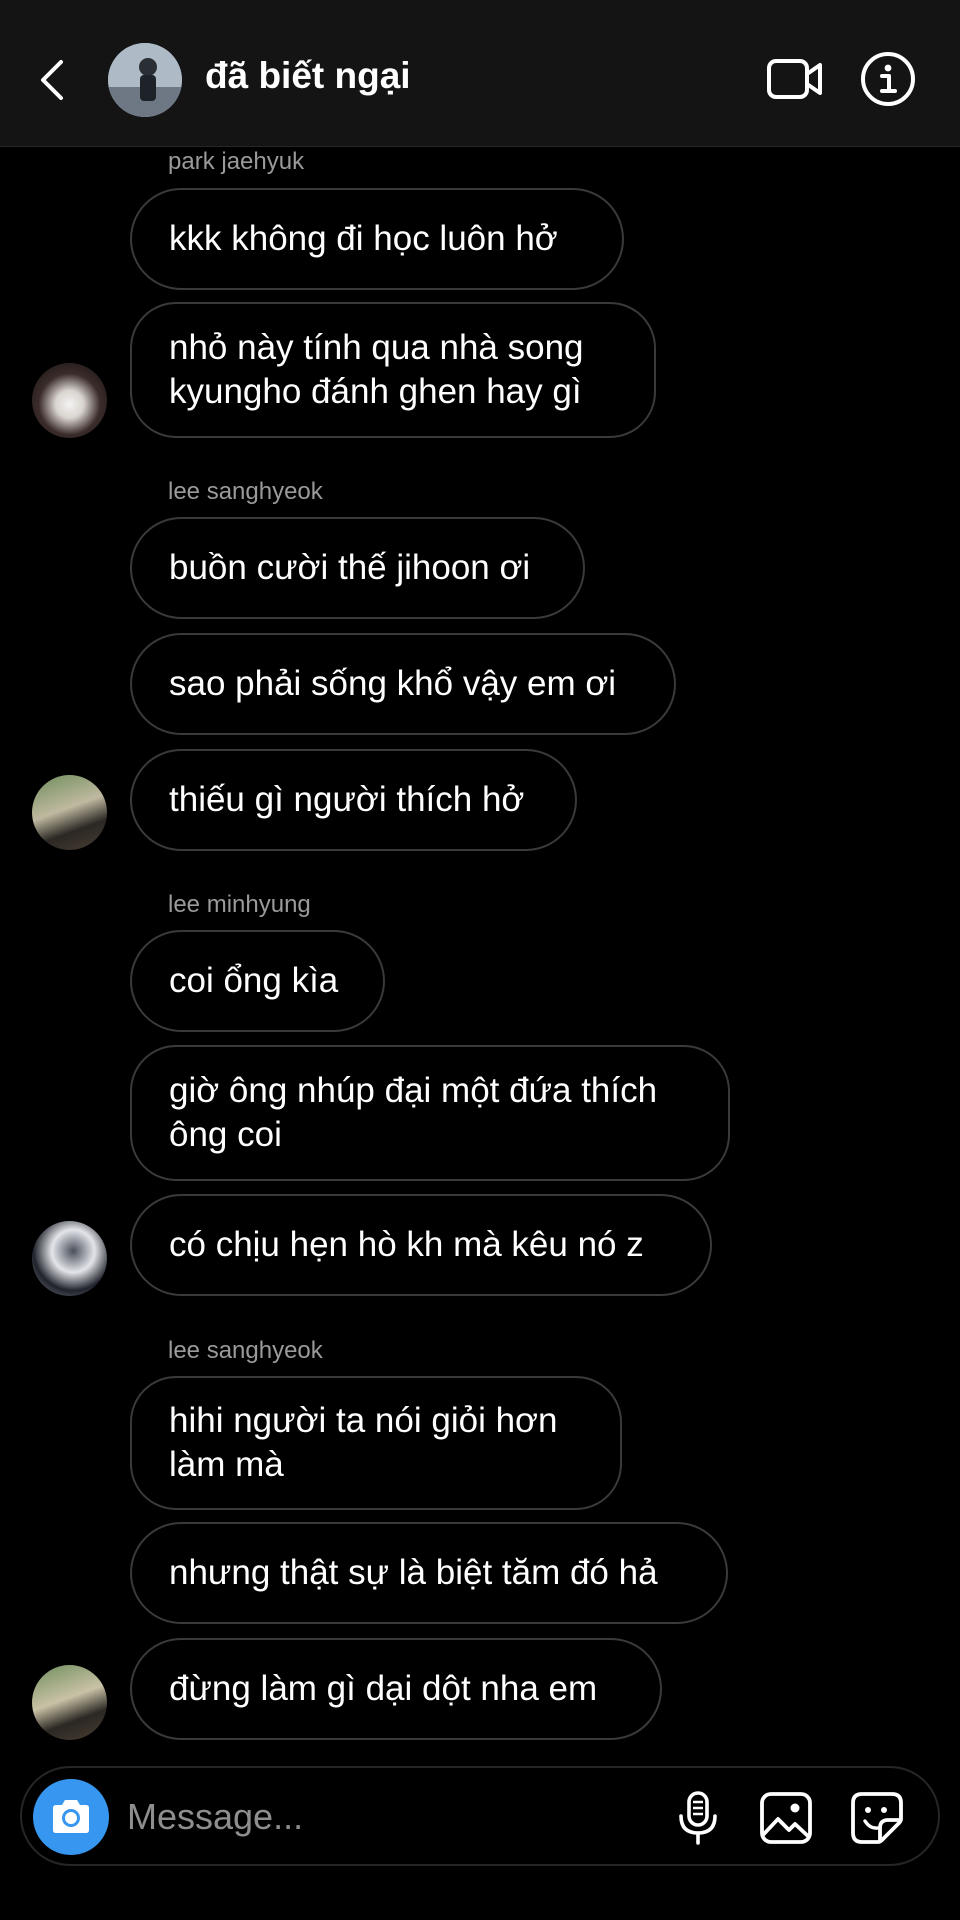 This screenshot has width=960, height=1920. I want to click on chat-header: đã biết ngại, so click(480, 73).